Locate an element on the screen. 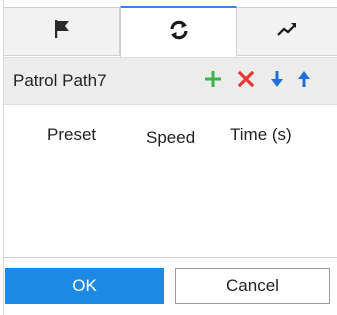 The height and width of the screenshot is (315, 337). flag-icon is located at coordinates (62, 31).